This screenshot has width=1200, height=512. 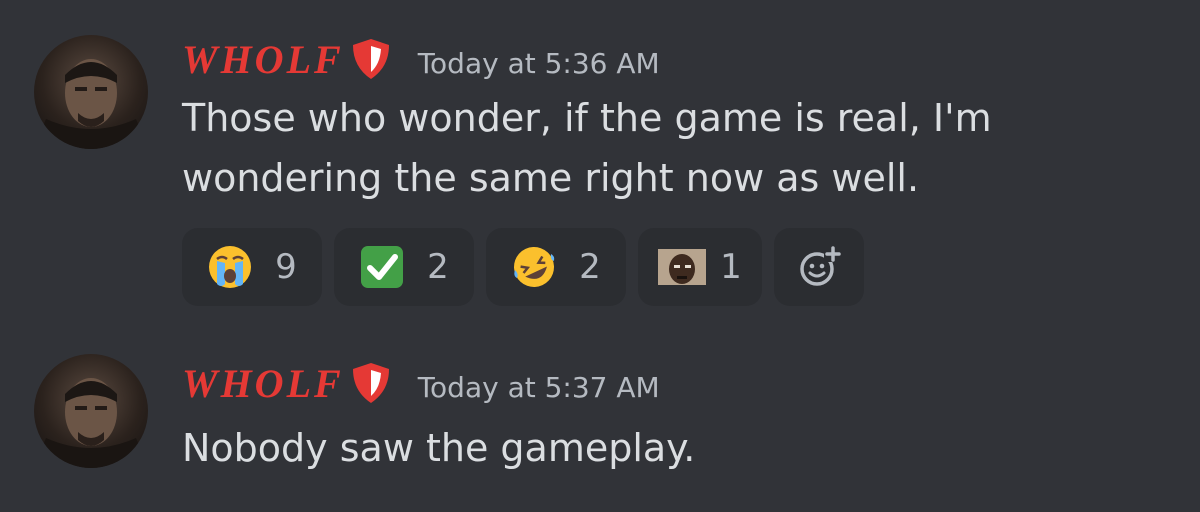 I want to click on message-line: Nobody saw the gameplay., so click(x=439, y=448).